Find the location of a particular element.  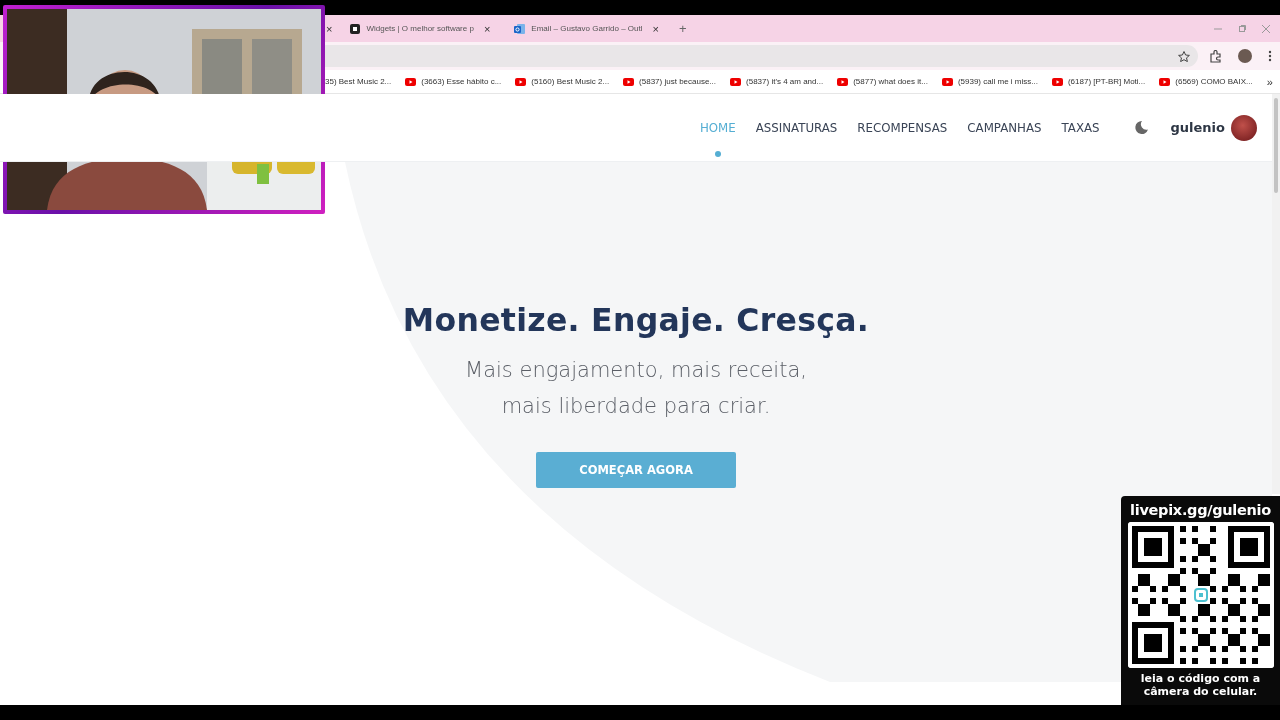

nav-link: CAMPANHAS is located at coordinates (1004, 127).